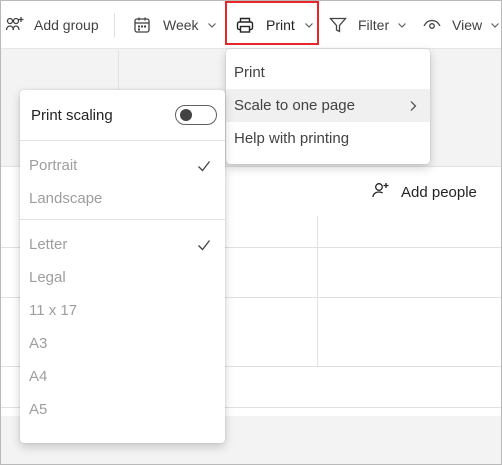 This screenshot has width=502, height=465. I want to click on board-column-divider, so click(317, 291).